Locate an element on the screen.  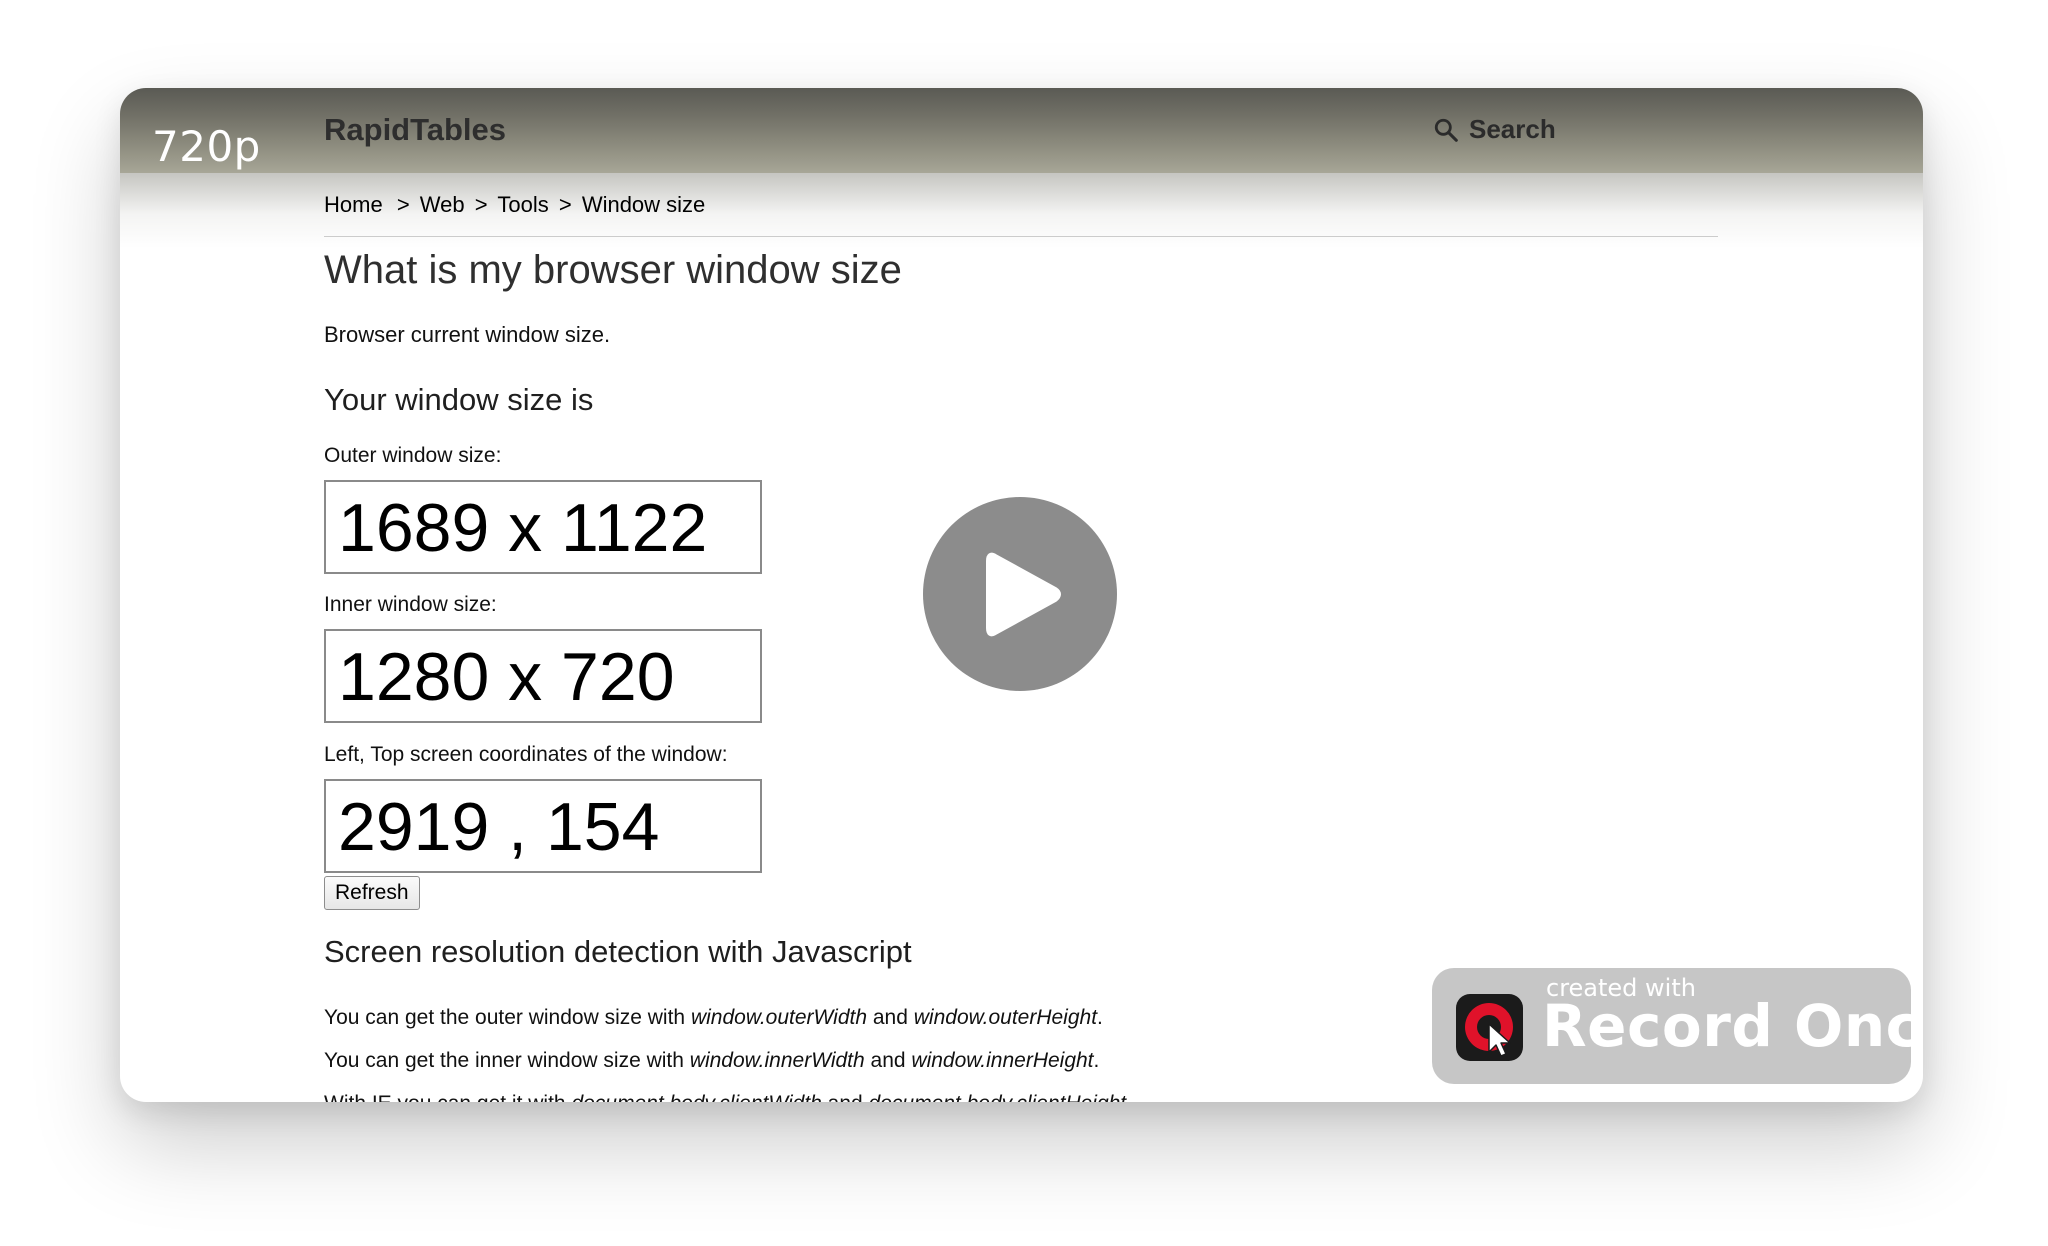
info-text: You can get the inner window size with is located at coordinates (507, 1060).